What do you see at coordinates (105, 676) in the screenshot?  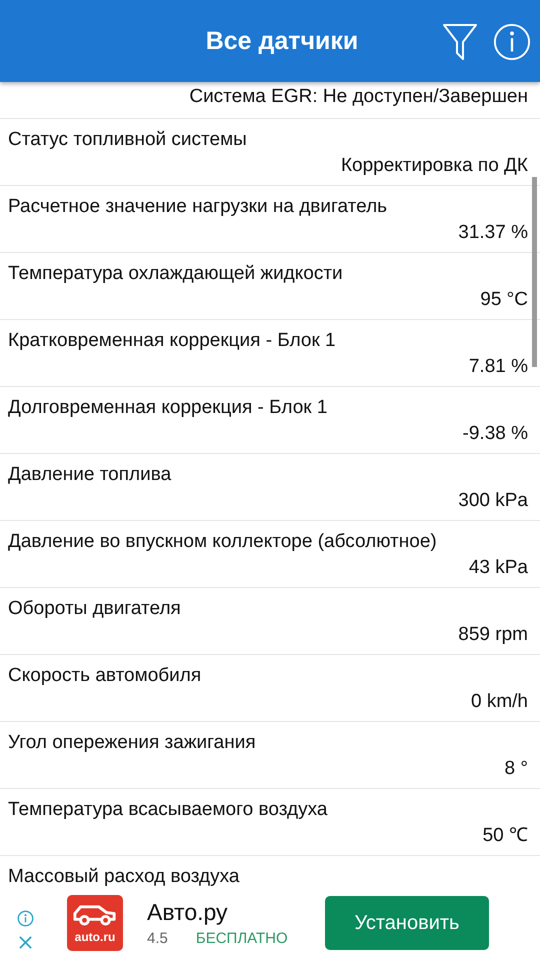 I see `sensor-name: Скорость автомобиля` at bounding box center [105, 676].